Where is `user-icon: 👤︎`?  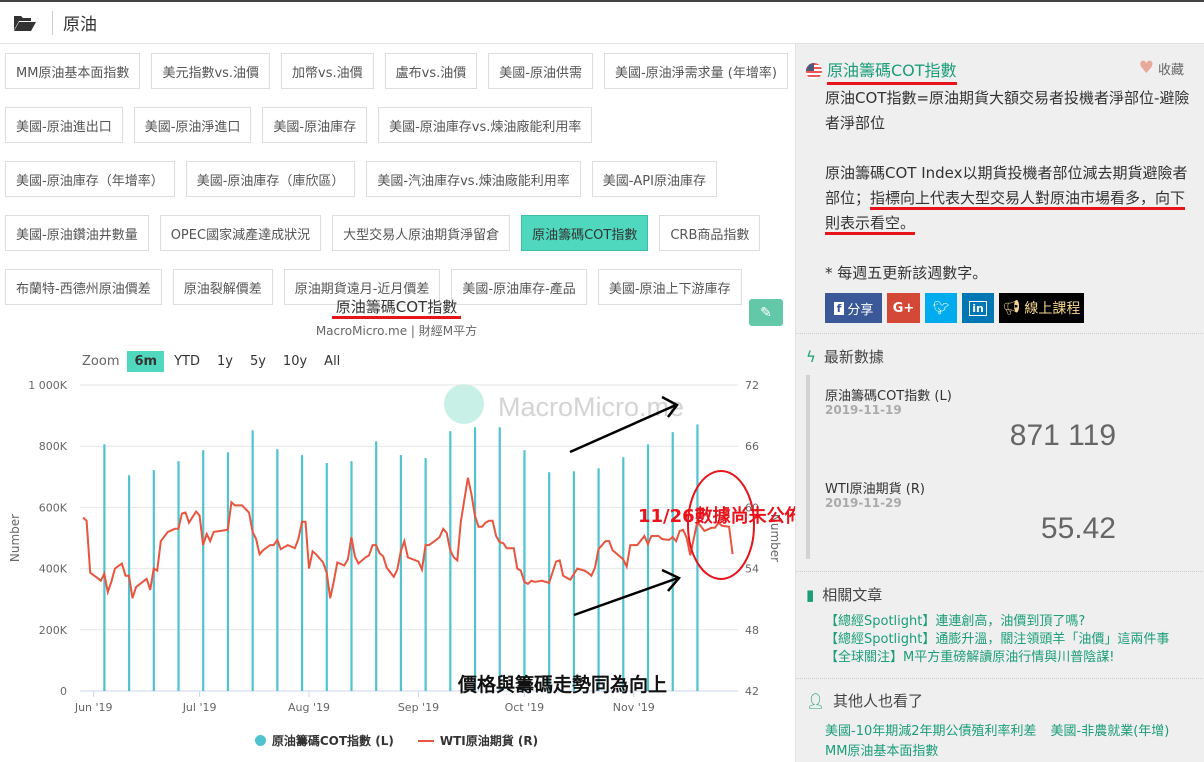
user-icon: 👤︎ is located at coordinates (816, 700).